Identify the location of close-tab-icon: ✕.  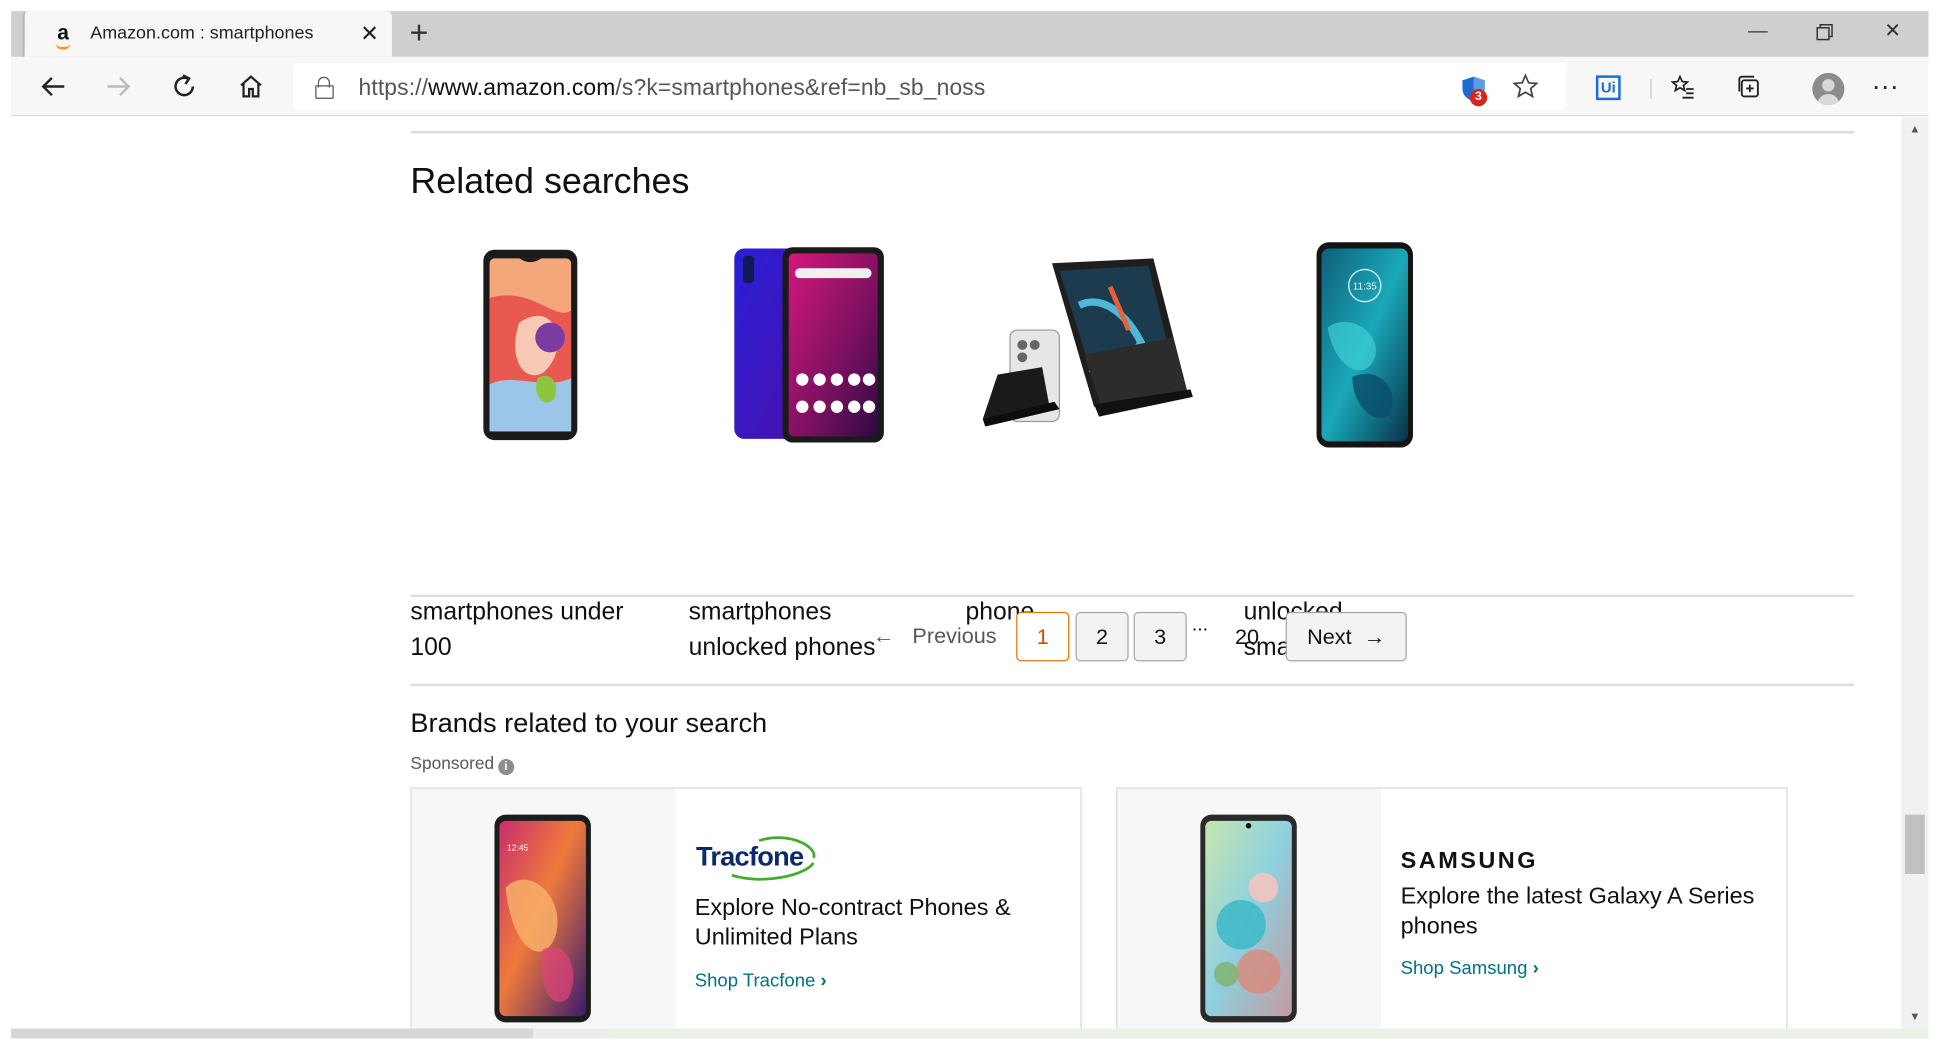
(369, 33).